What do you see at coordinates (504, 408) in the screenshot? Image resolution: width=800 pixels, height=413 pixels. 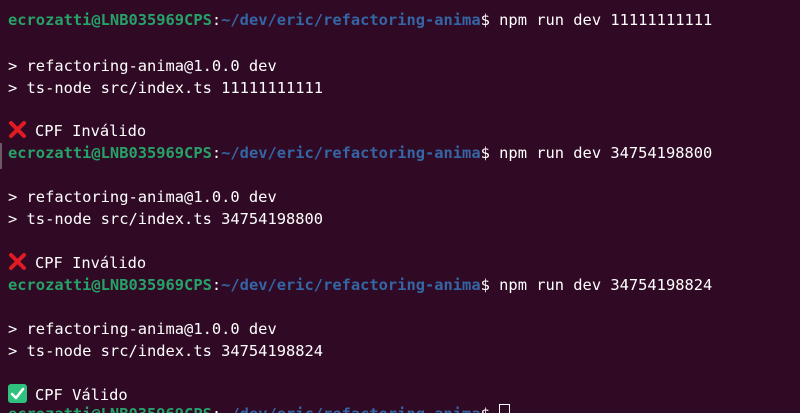 I see `text-cursor` at bounding box center [504, 408].